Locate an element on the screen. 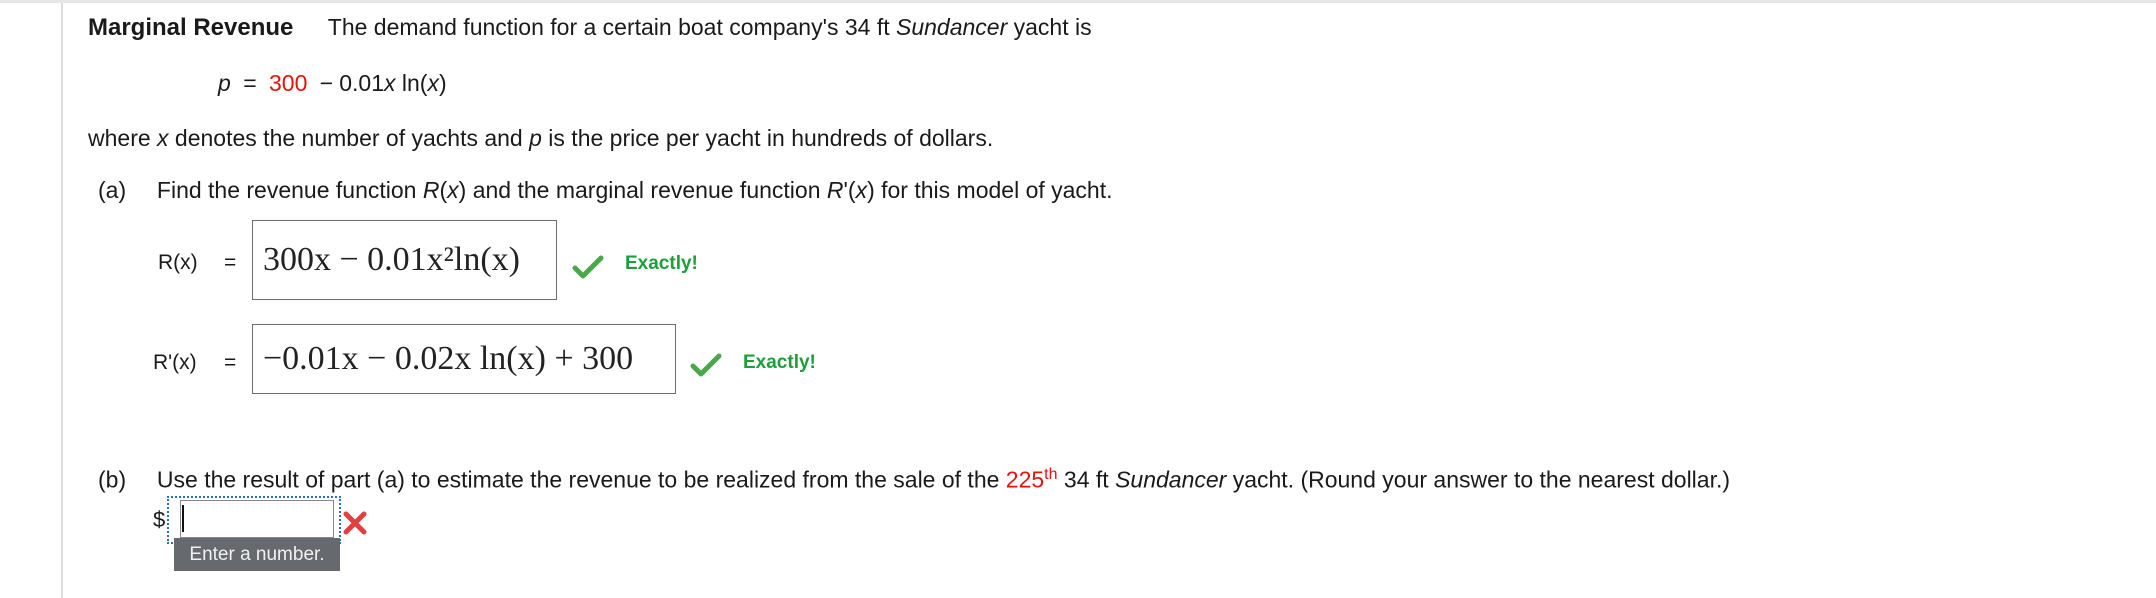 This screenshot has width=2156, height=598. eq-equals: = is located at coordinates (250, 83).